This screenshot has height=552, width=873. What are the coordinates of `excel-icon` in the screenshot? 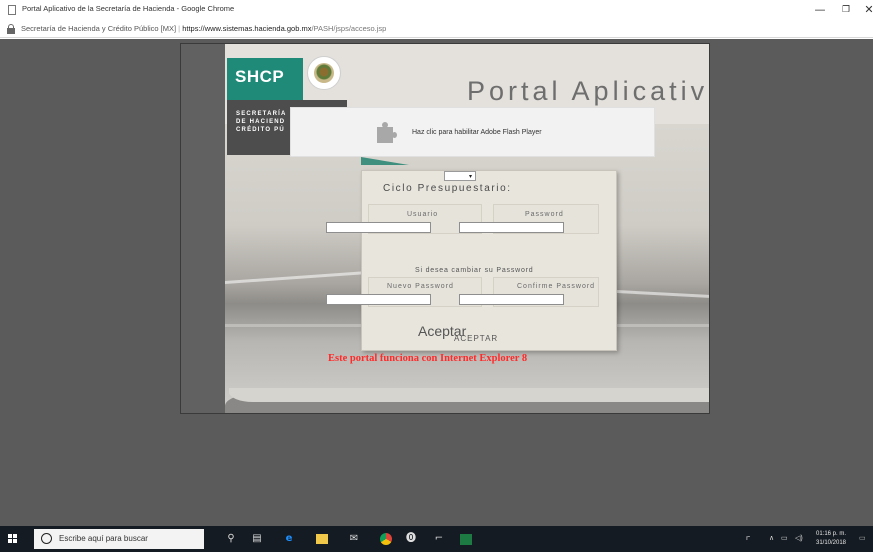 It's located at (466, 539).